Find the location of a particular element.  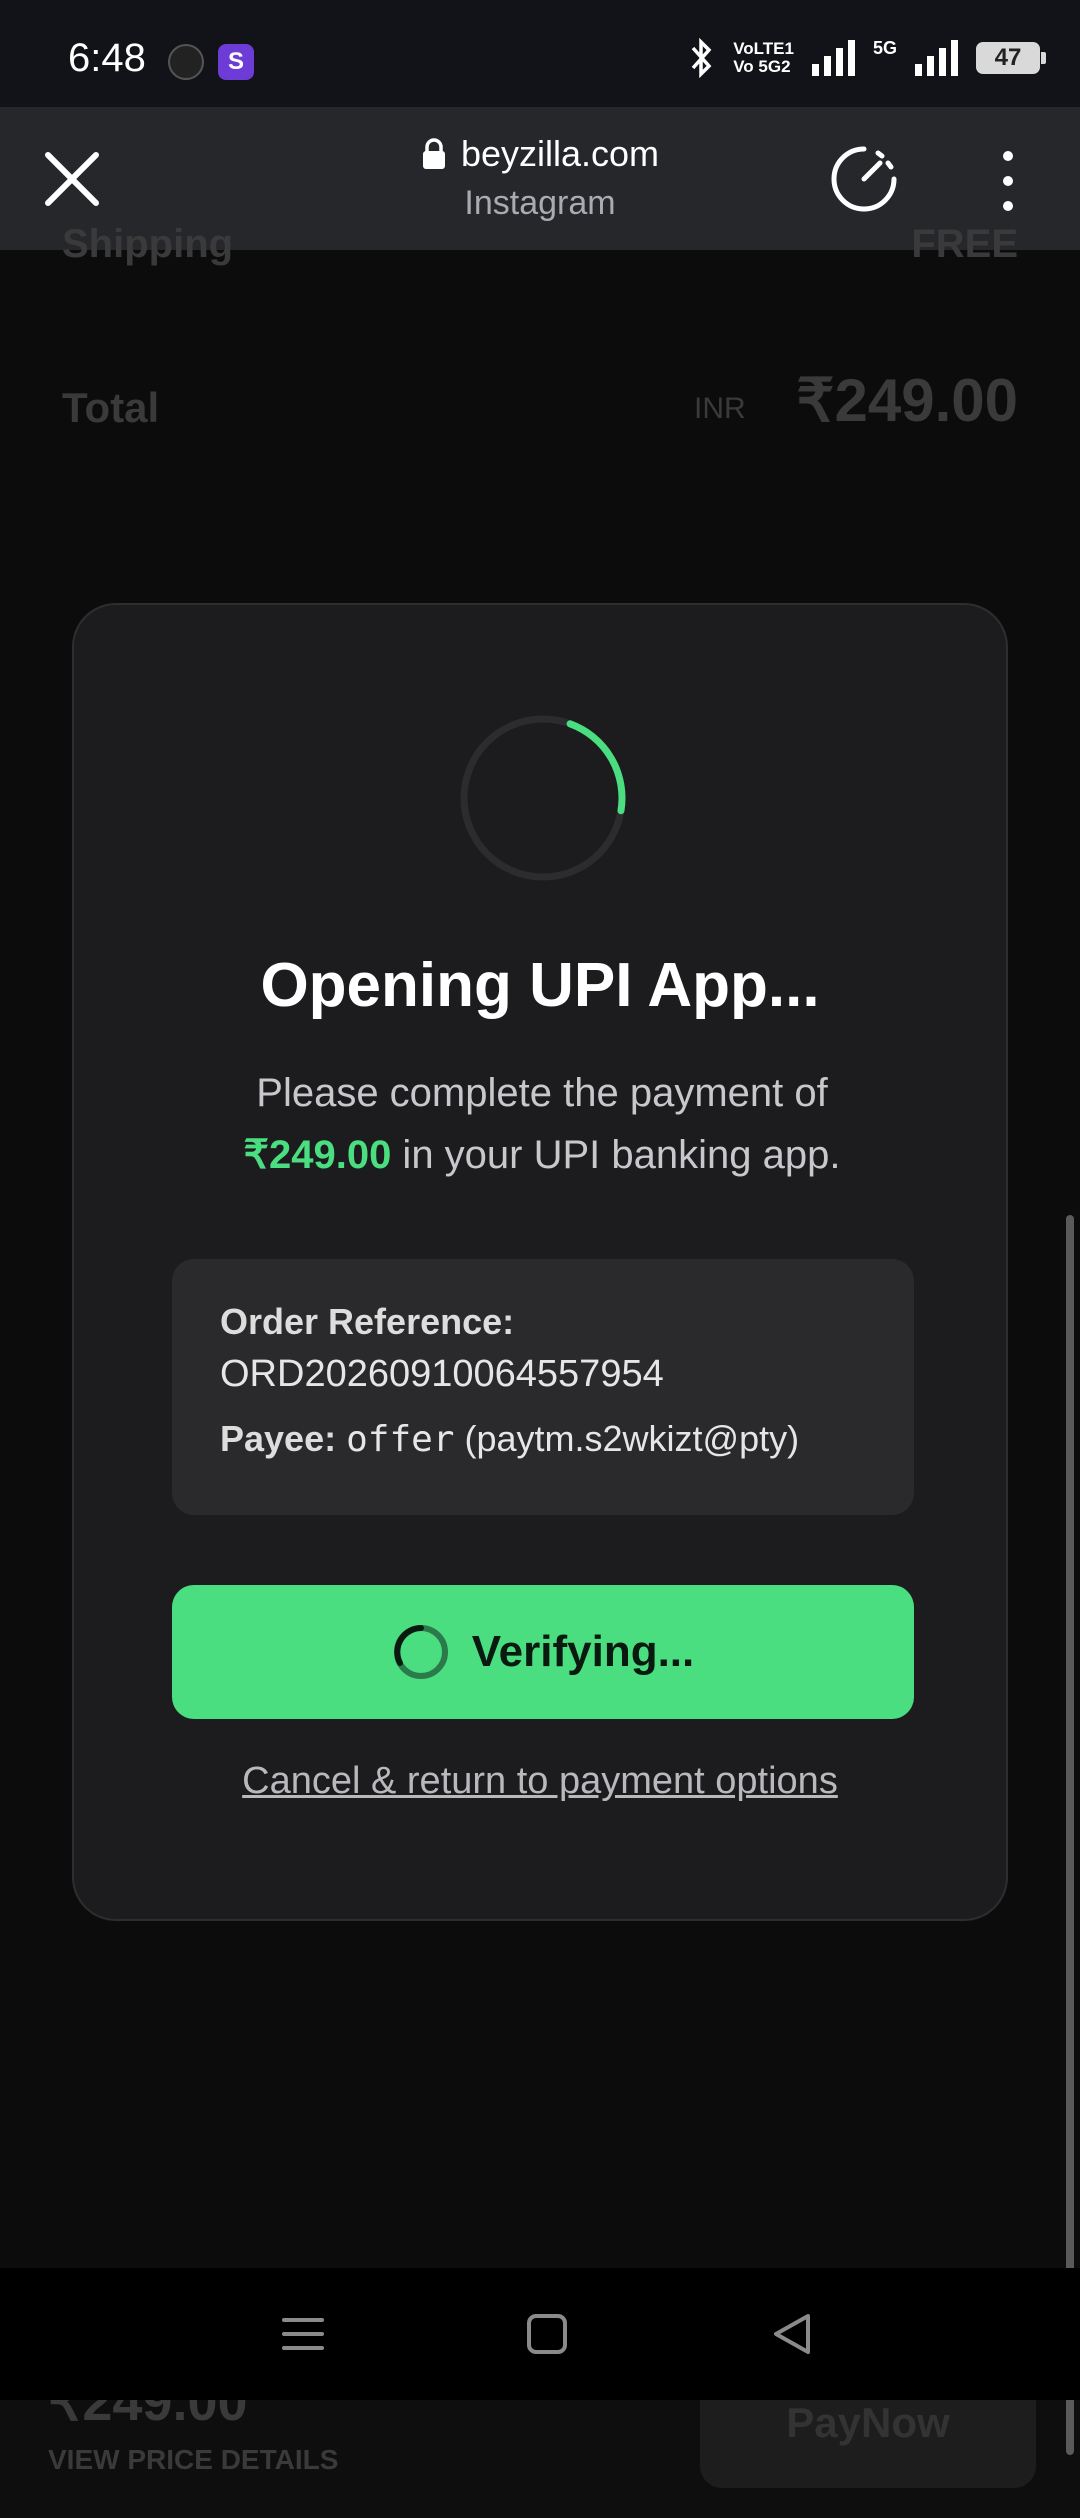

payee-vpa: (paytm.s2wkizt@pty) is located at coordinates (632, 1438).